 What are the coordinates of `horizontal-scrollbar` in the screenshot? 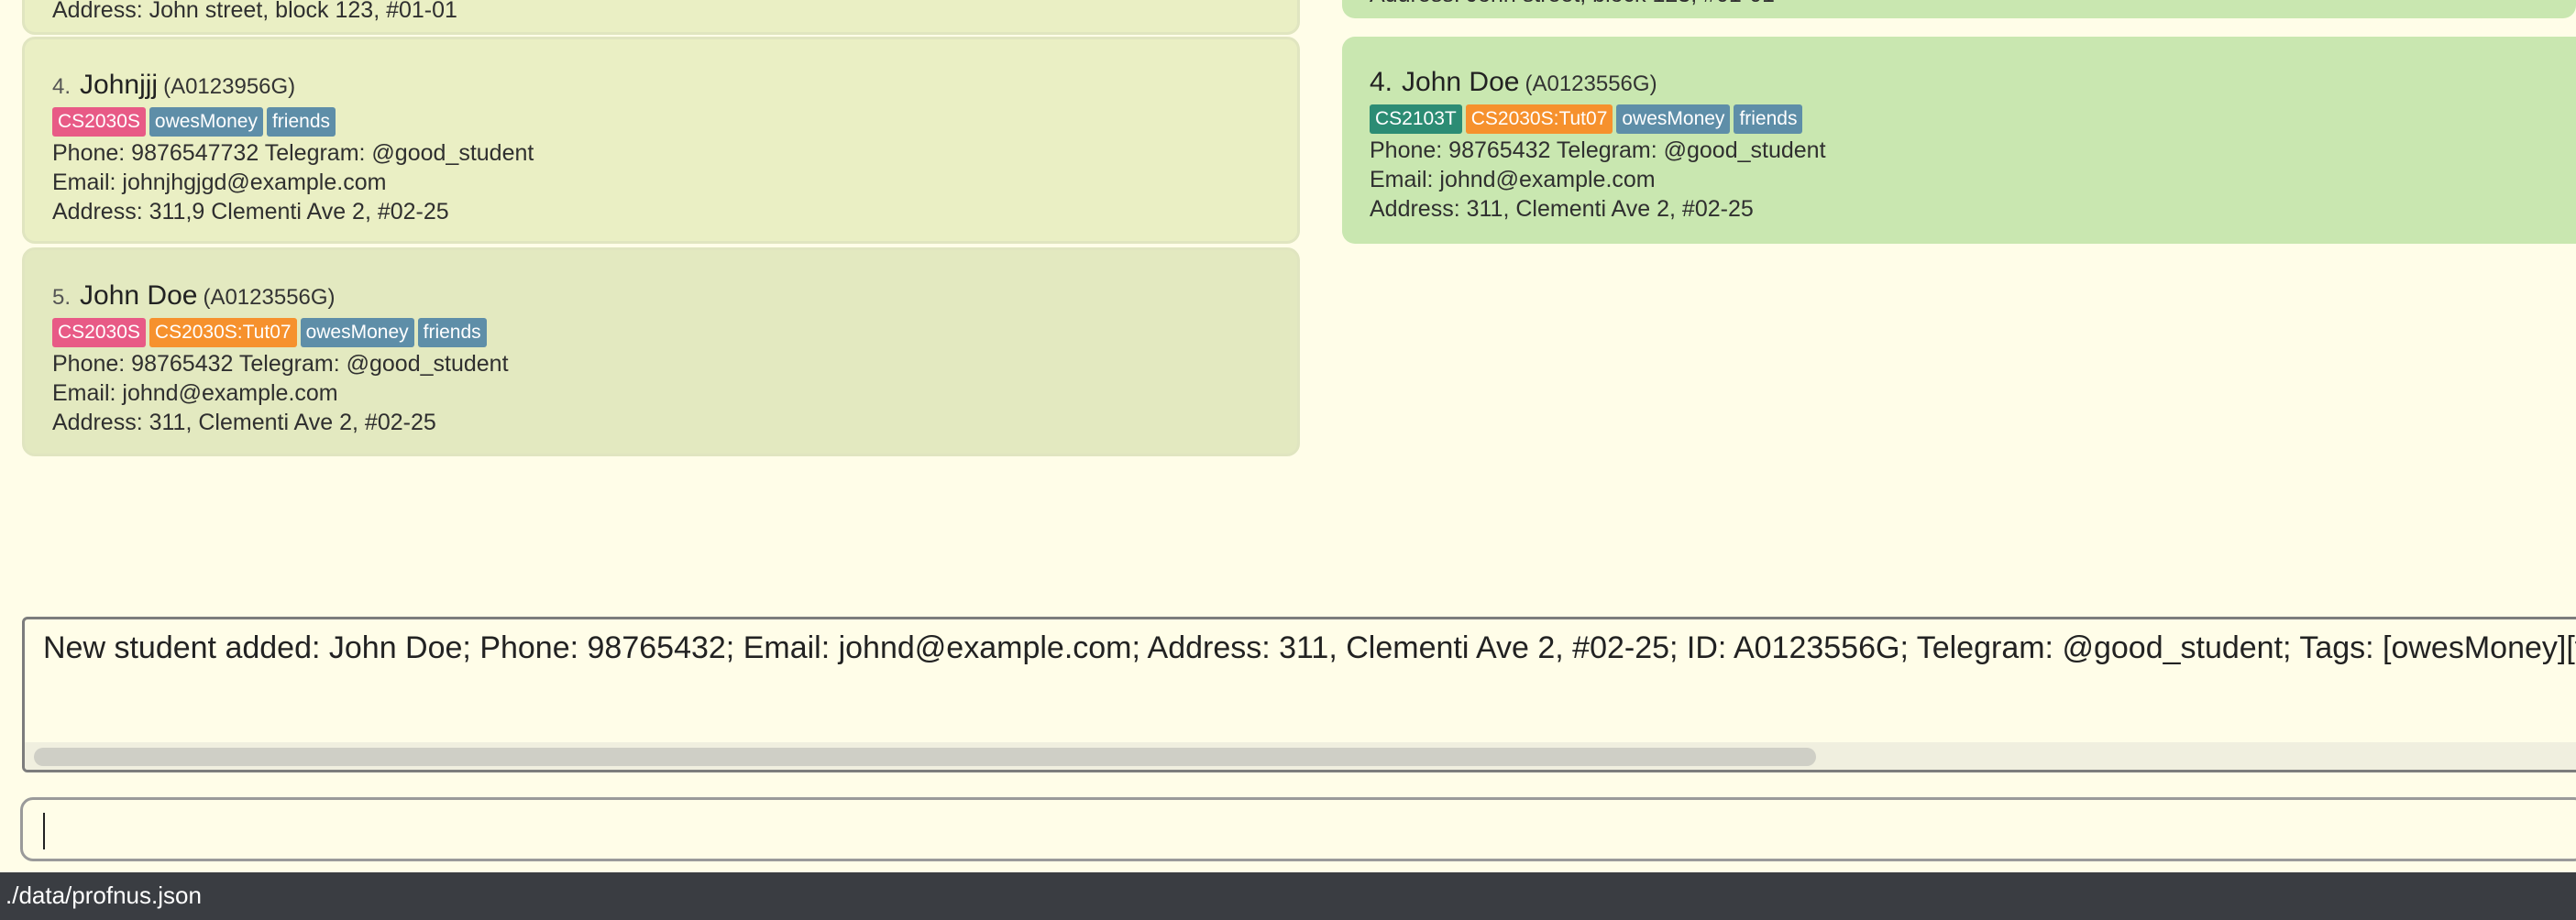 It's located at (1300, 756).